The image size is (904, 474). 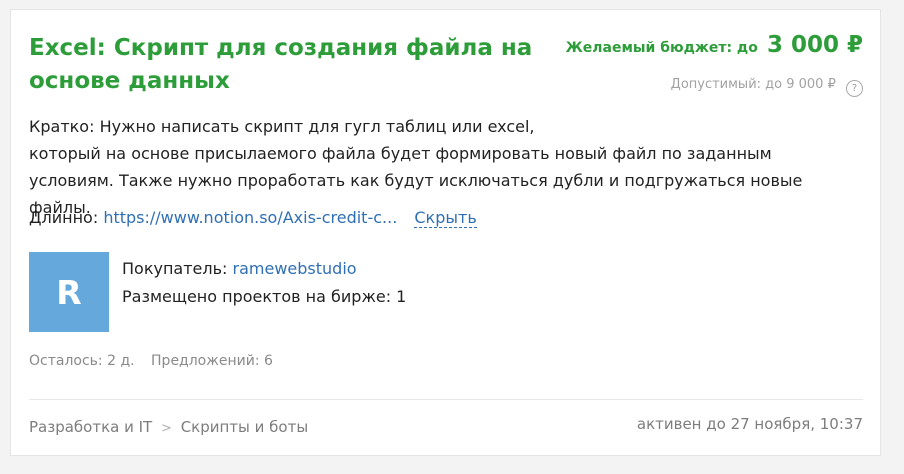 What do you see at coordinates (245, 427) in the screenshot?
I see `breadcrumb-subcategory: Скрипты и боты` at bounding box center [245, 427].